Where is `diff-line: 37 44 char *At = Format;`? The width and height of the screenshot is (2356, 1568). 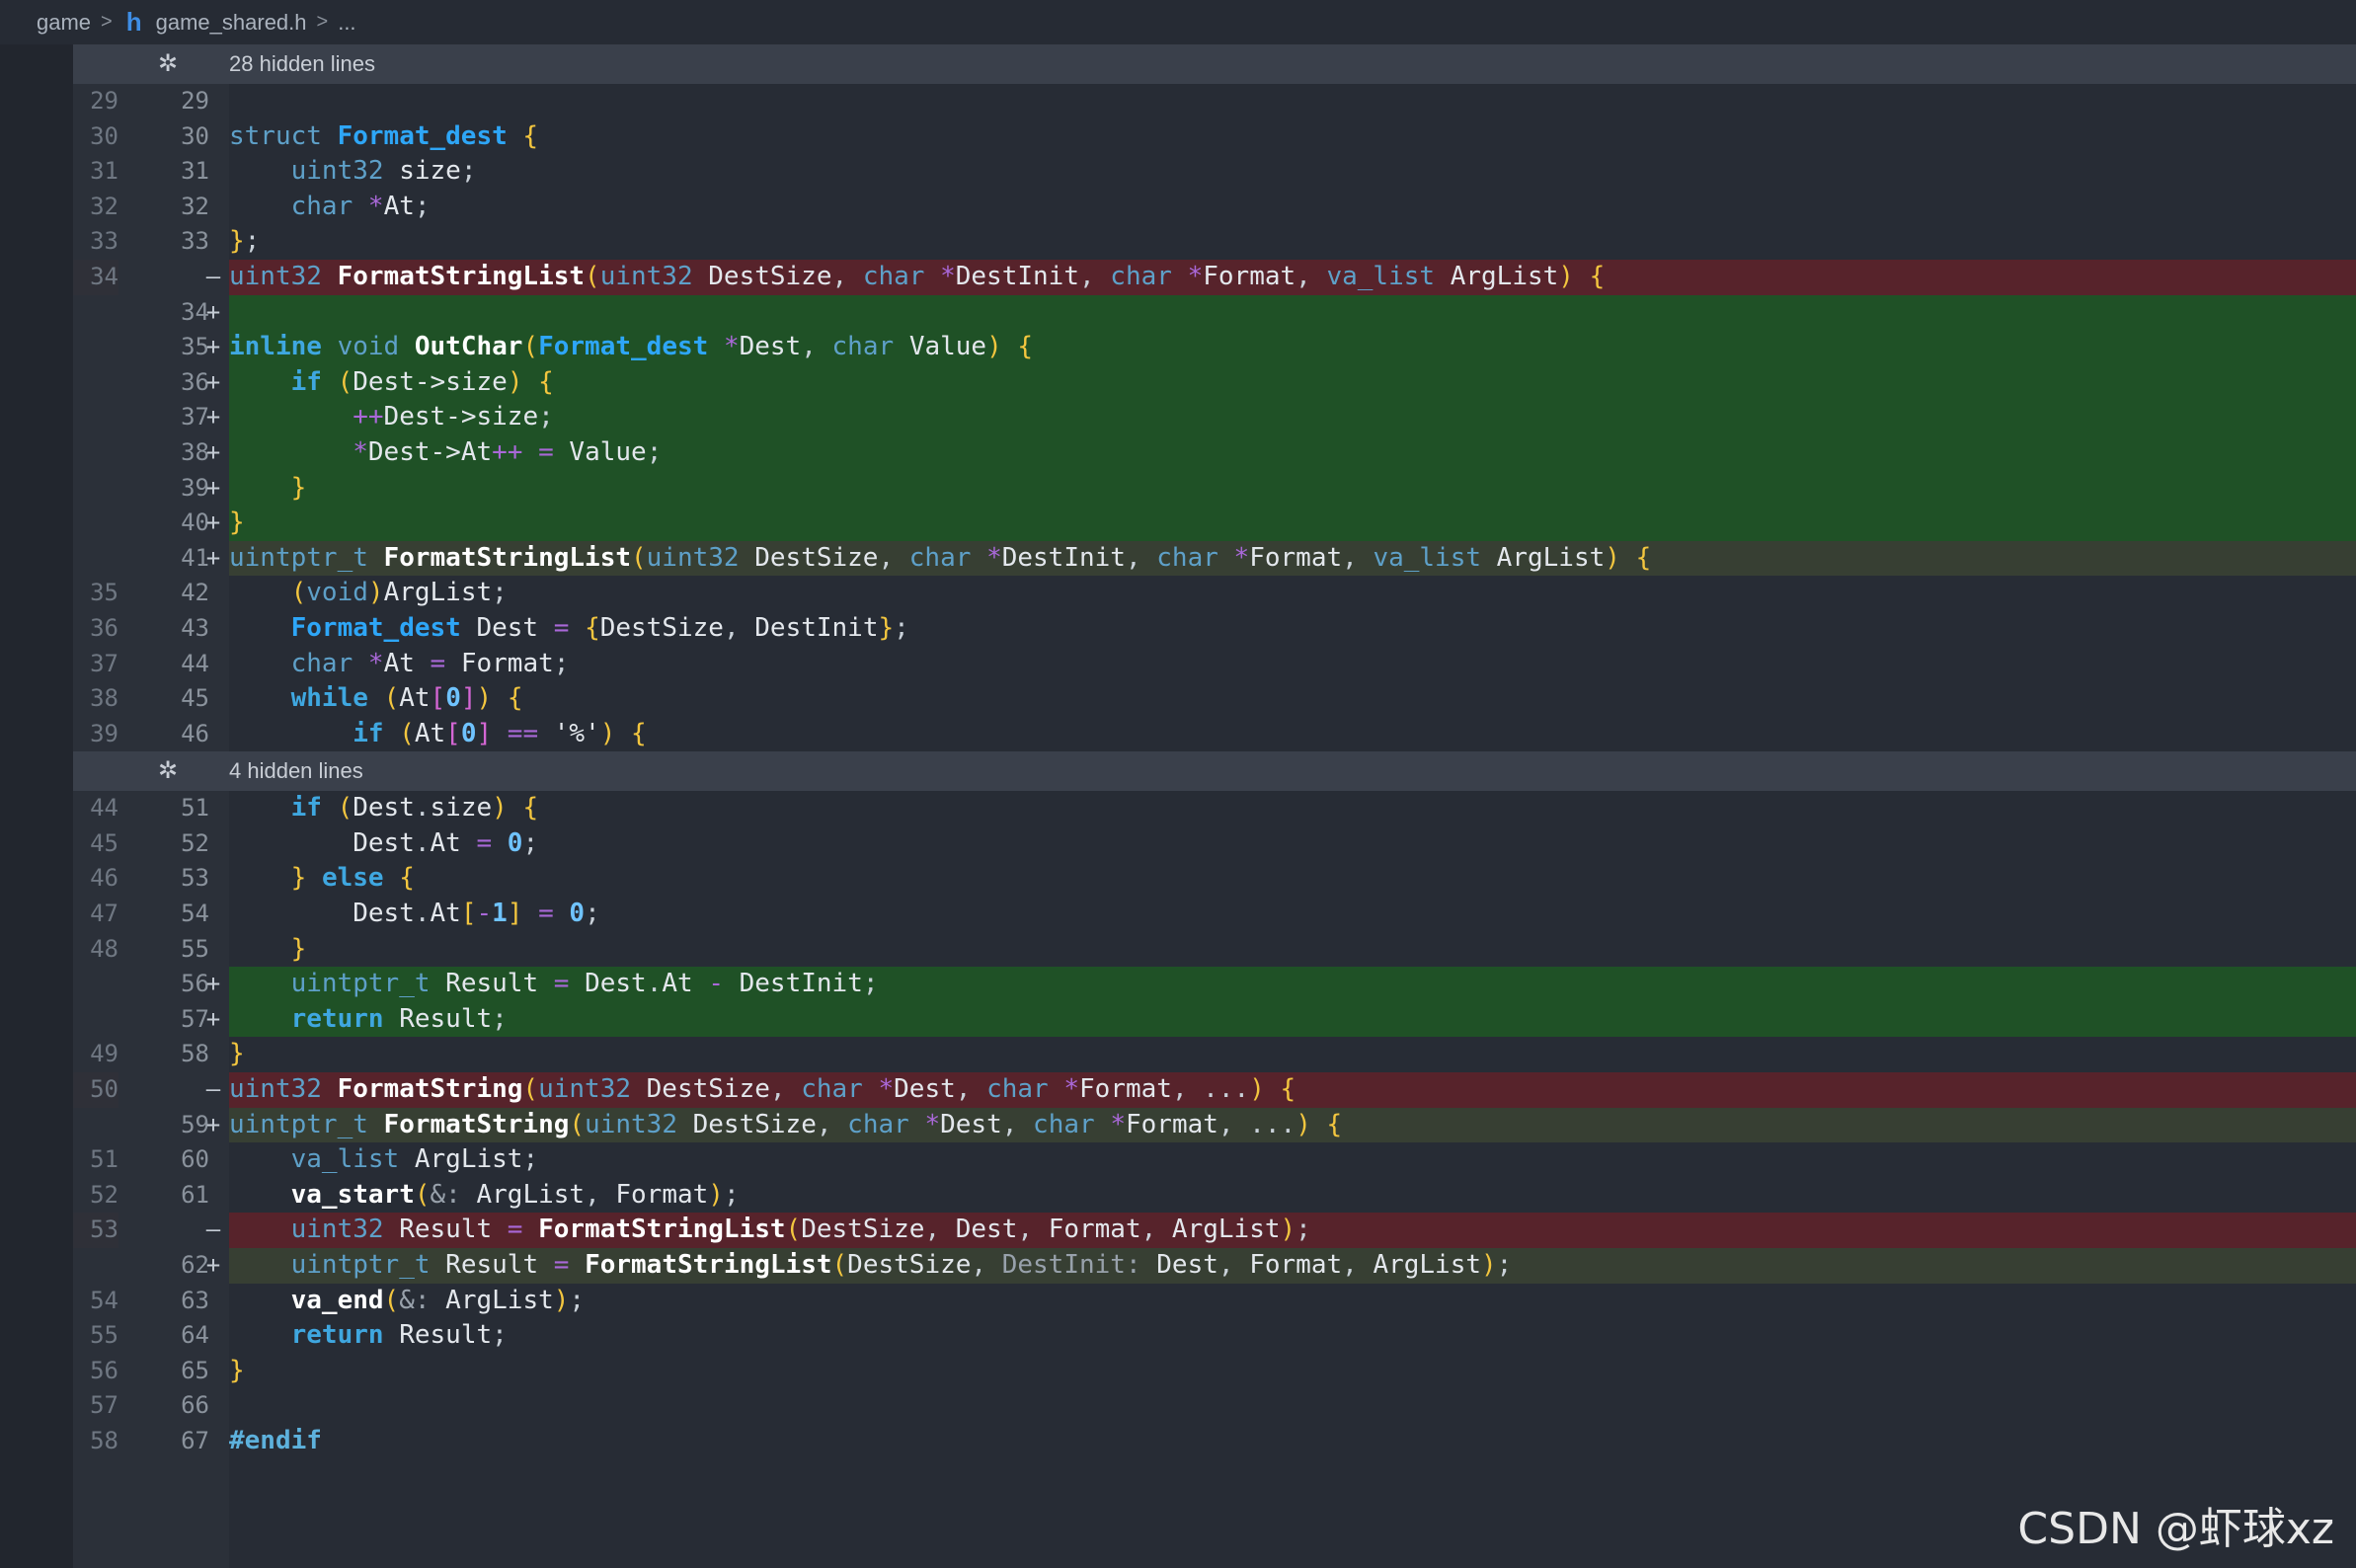
diff-line: 37 44 char *At = Format; is located at coordinates (1178, 664).